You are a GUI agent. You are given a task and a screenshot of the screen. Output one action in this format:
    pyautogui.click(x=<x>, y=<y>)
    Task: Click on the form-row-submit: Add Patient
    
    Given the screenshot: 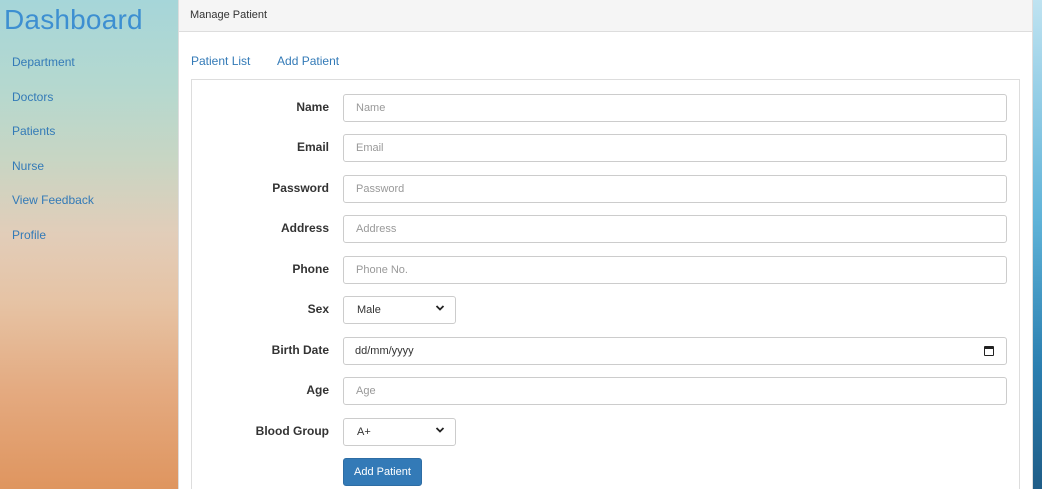 What is the action you would take?
    pyautogui.click(x=605, y=473)
    